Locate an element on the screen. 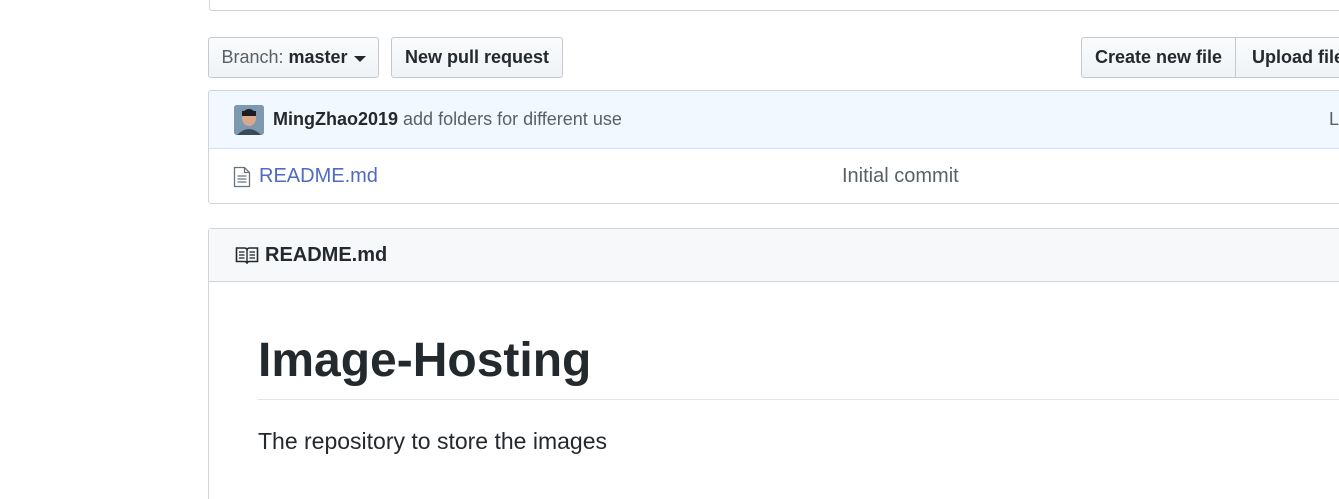  caret-down-icon is located at coordinates (359, 58).